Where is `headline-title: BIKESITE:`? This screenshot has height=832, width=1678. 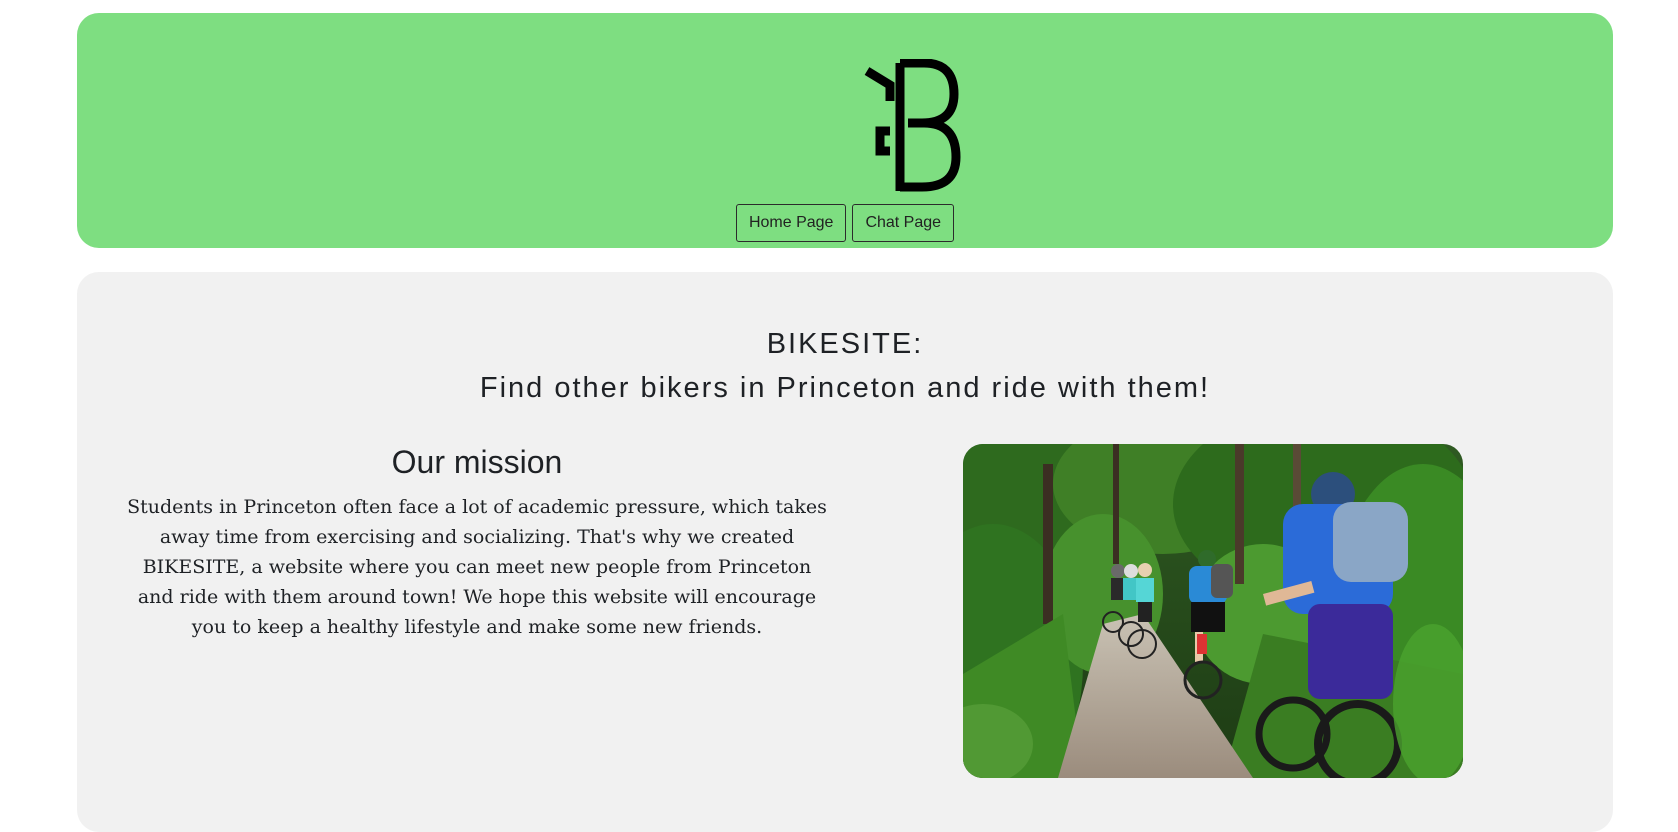
headline-title: BIKESITE: is located at coordinates (845, 344).